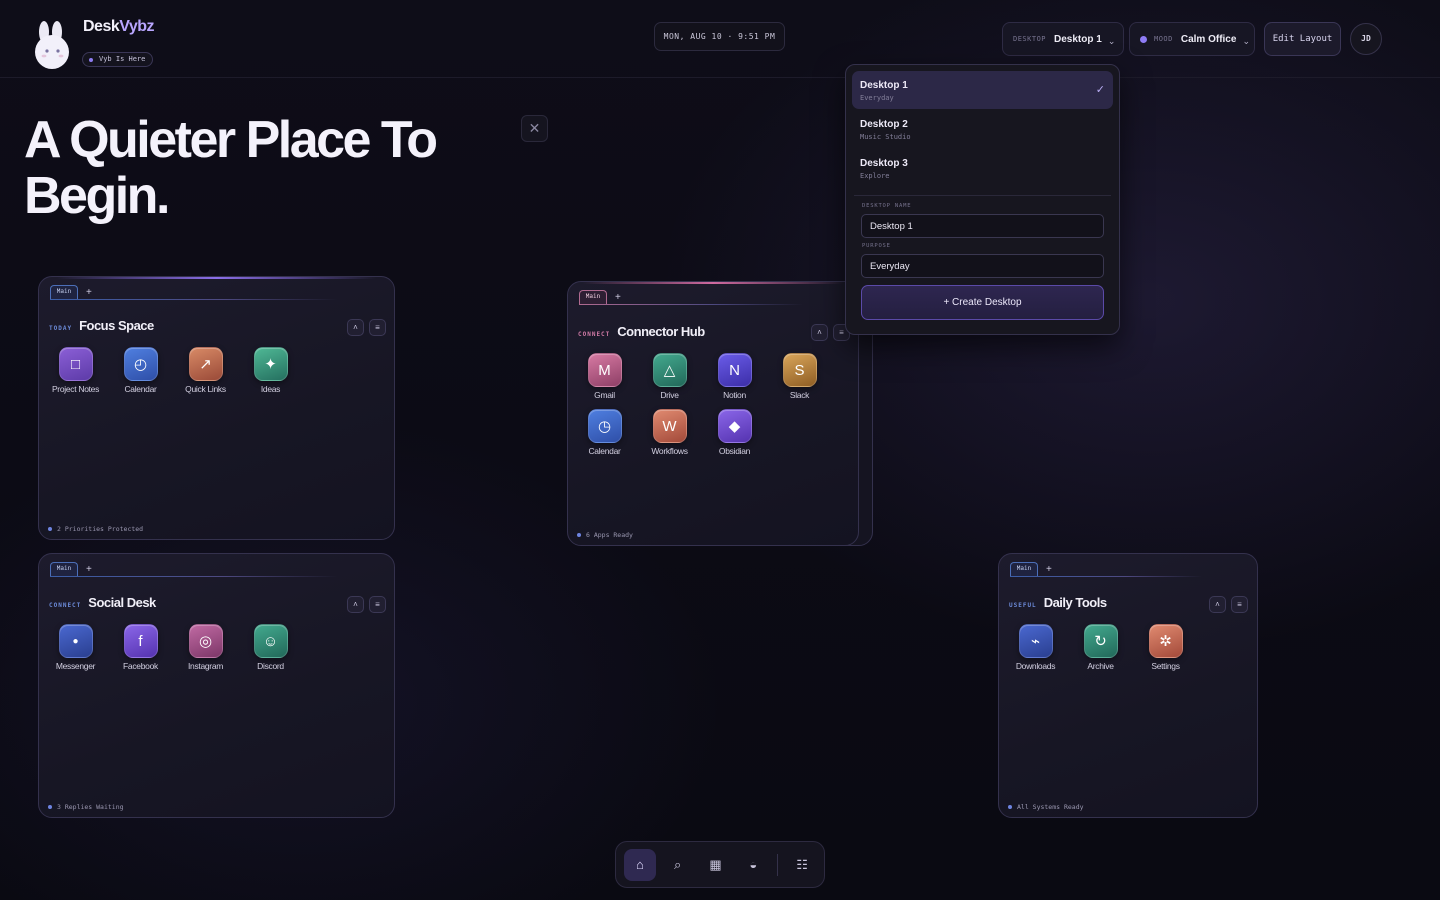 This screenshot has width=1440, height=900. Describe the element at coordinates (982, 226) in the screenshot. I see `desktop-name-field` at that location.